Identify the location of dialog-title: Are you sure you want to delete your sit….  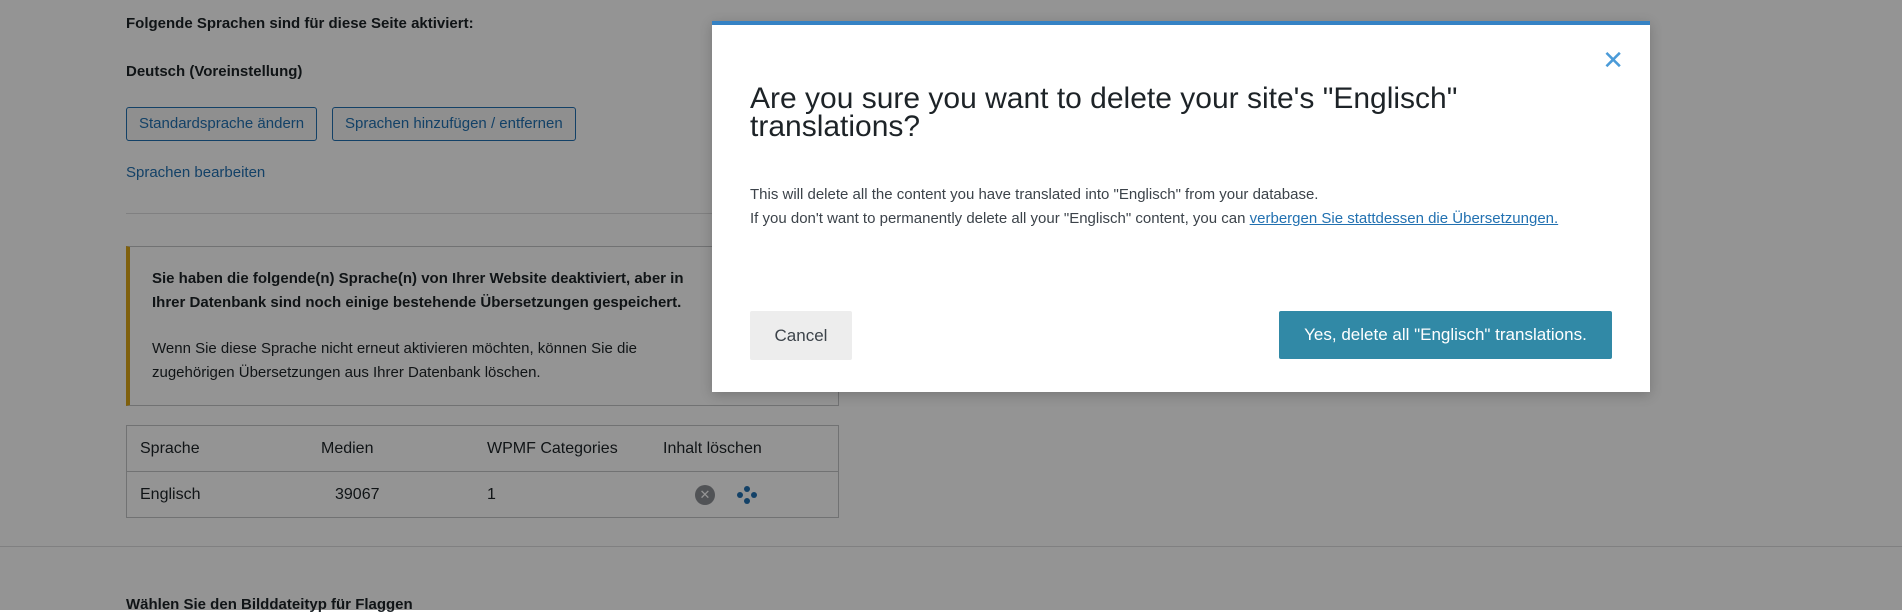
(1104, 112).